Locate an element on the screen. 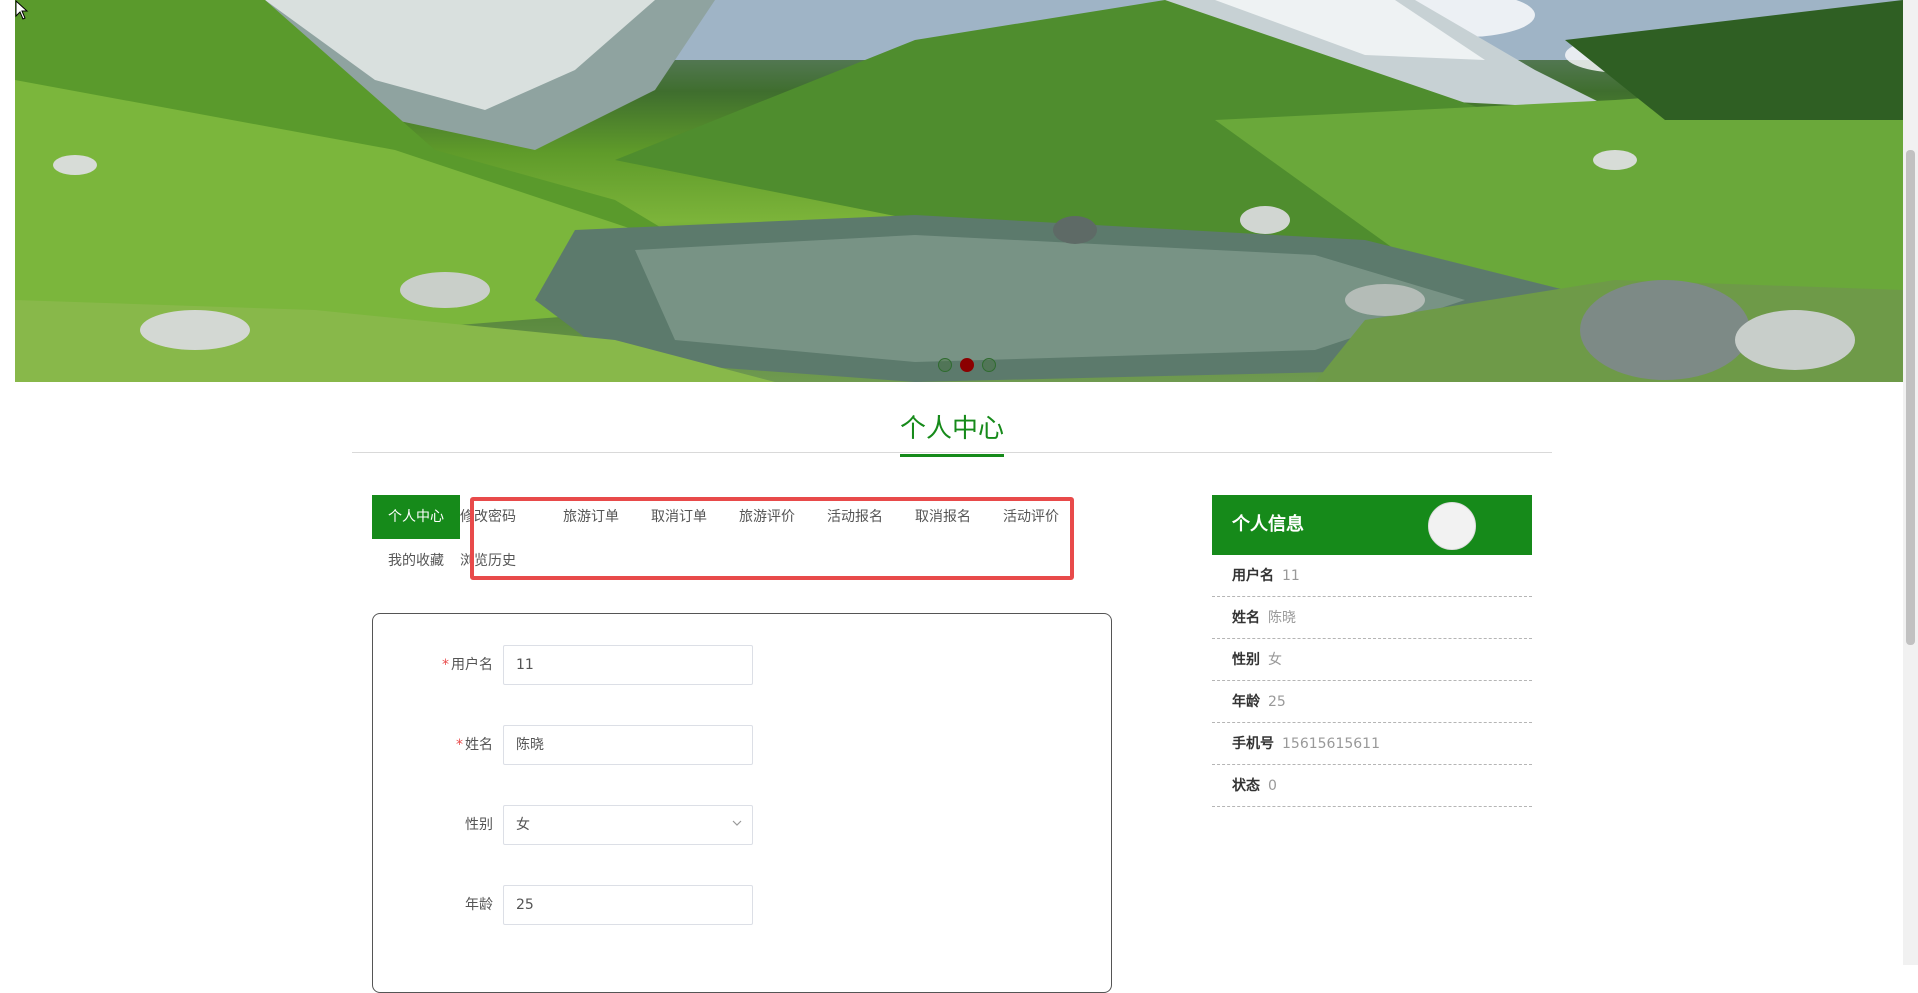 The image size is (1918, 993). info-value: 15615615611 is located at coordinates (1331, 744).